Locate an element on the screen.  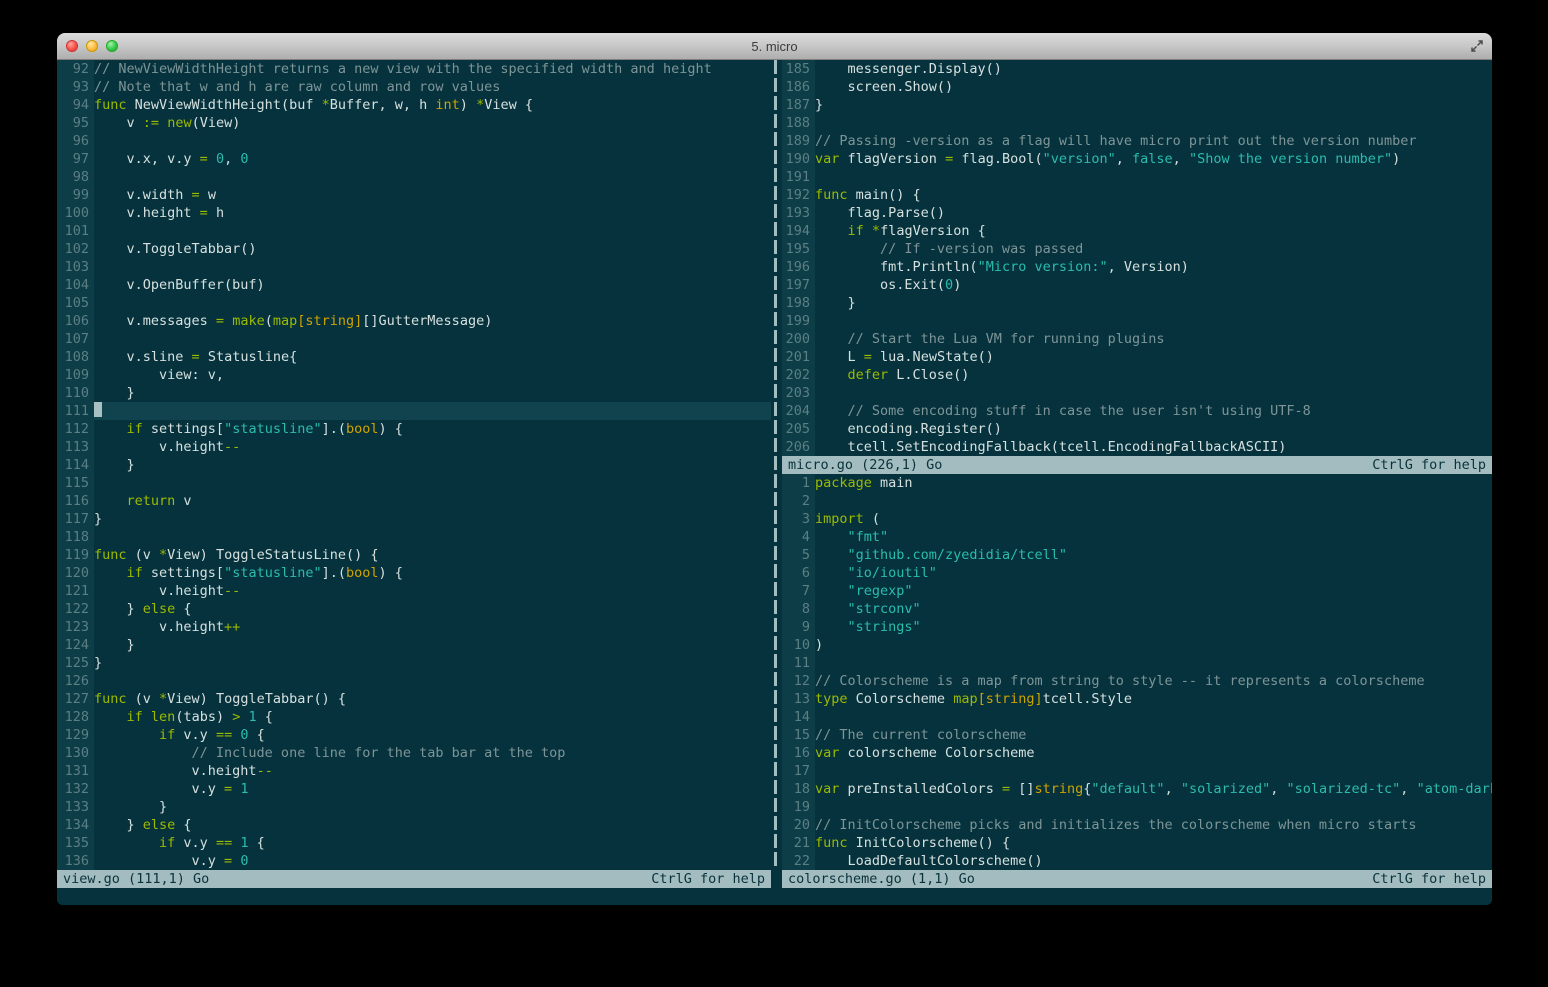
code-line: 19 is located at coordinates (1137, 807).